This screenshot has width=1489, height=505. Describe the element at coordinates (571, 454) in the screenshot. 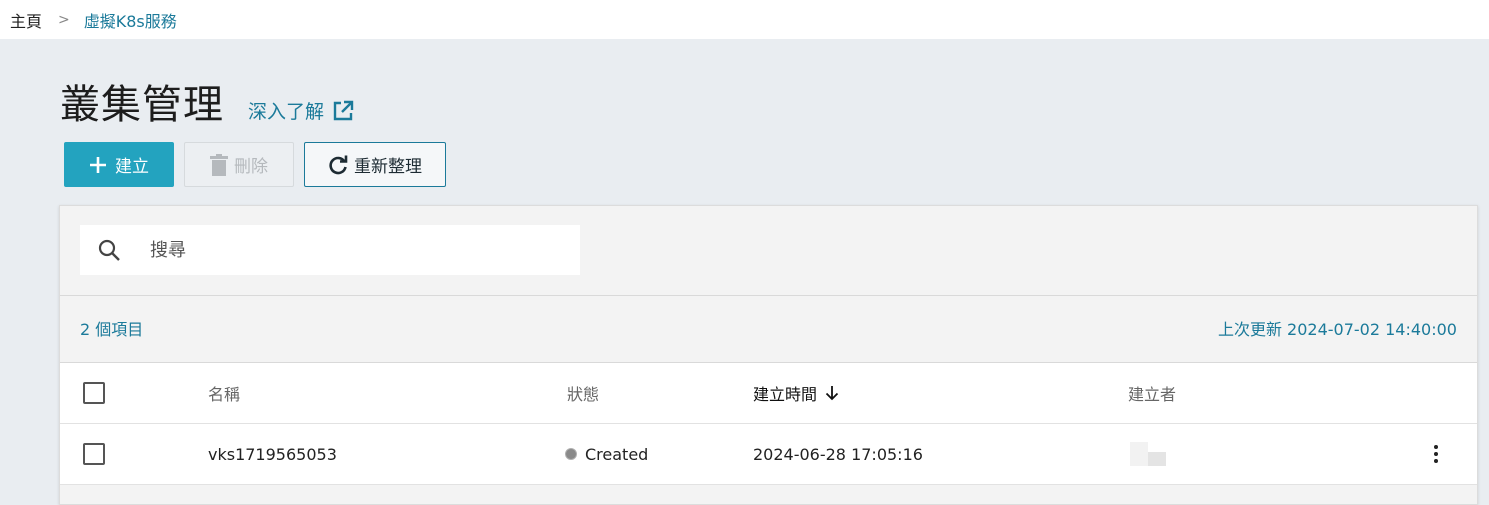

I see `status-dot-icon` at that location.